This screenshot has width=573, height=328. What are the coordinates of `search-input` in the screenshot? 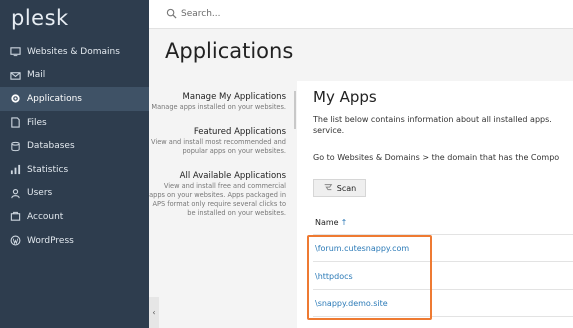 It's located at (281, 14).